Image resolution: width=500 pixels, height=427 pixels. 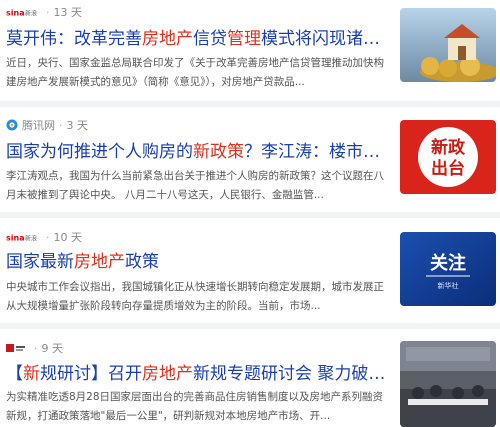 I want to click on title-text: 信贷, so click(x=210, y=39).